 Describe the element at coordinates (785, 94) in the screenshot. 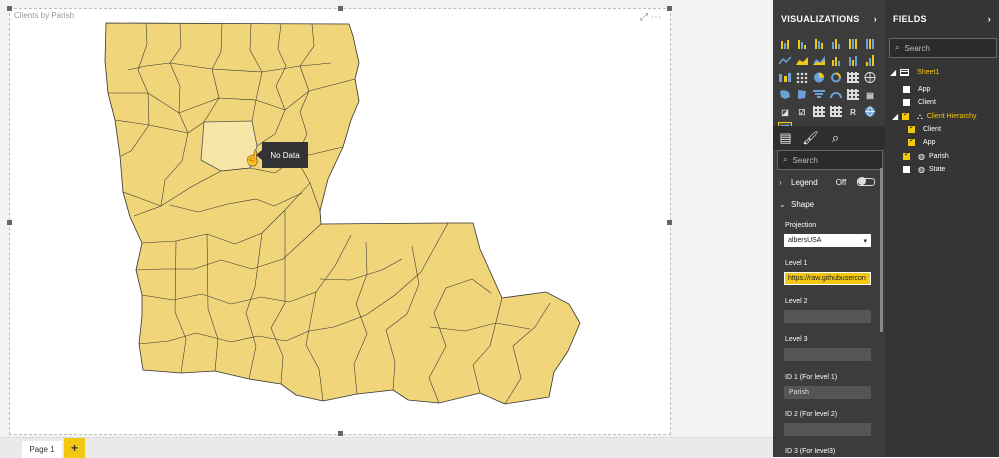

I see `filled-map-icon` at that location.